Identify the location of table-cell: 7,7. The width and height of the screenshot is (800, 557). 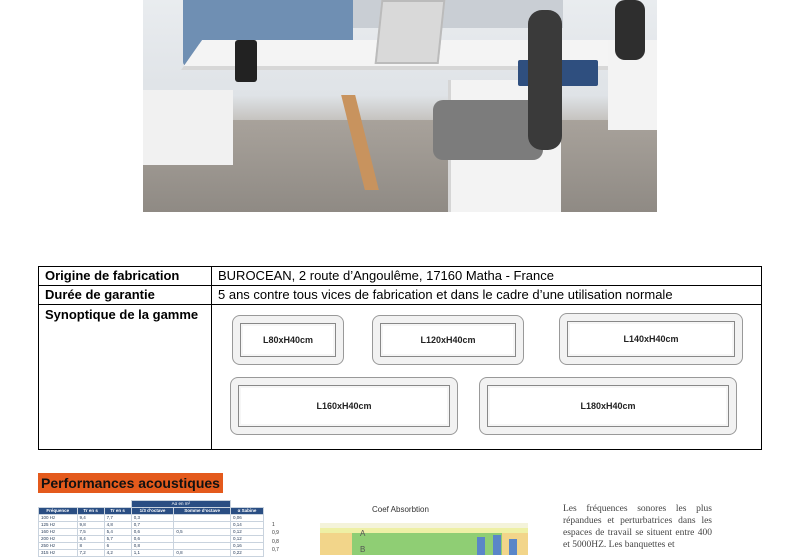
(117, 518).